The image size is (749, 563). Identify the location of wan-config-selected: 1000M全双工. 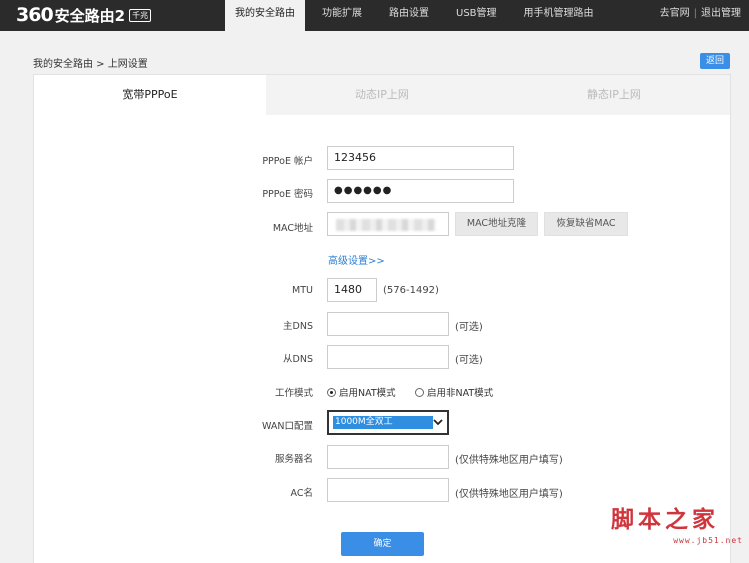
(383, 422).